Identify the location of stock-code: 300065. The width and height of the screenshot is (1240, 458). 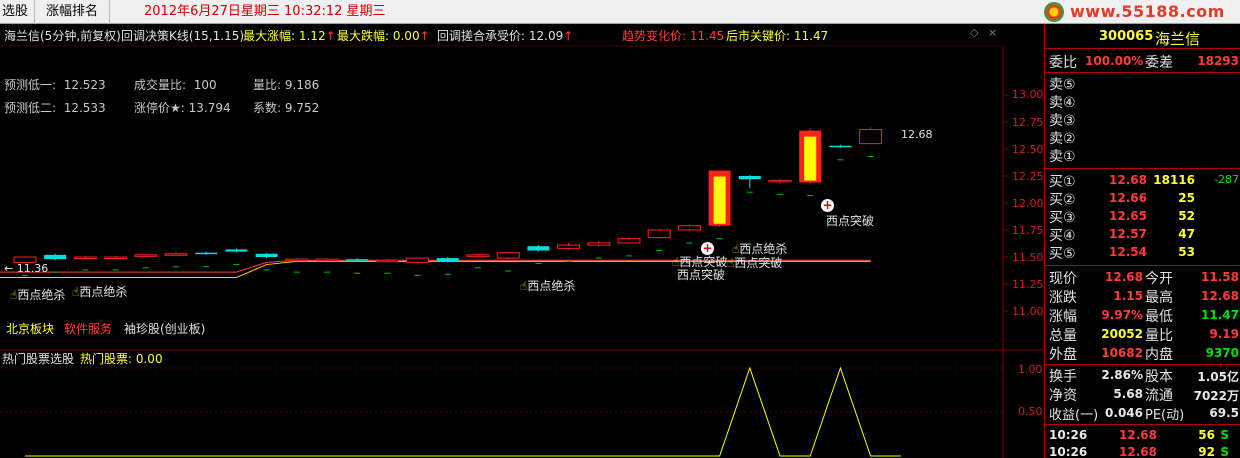
(1126, 36).